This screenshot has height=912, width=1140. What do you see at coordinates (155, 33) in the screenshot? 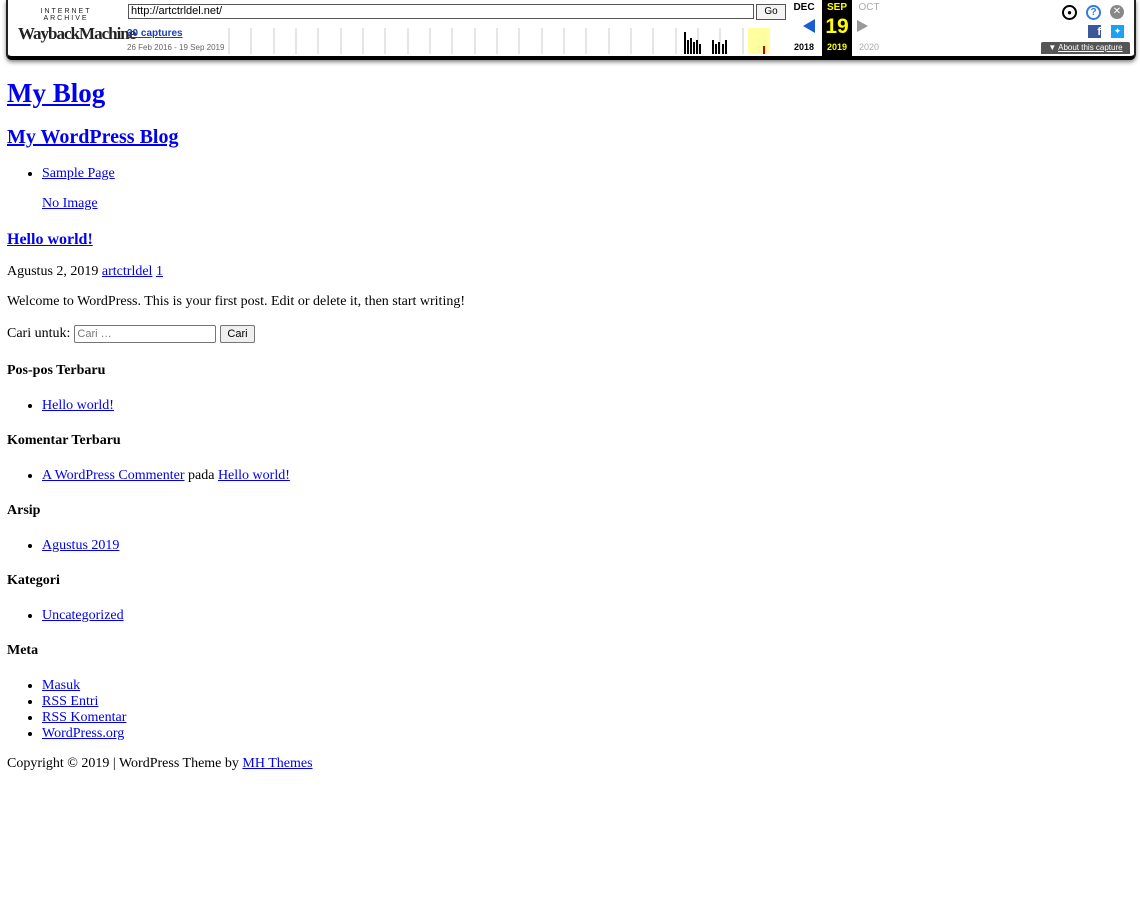
I see `captures-link: 30 captures` at bounding box center [155, 33].